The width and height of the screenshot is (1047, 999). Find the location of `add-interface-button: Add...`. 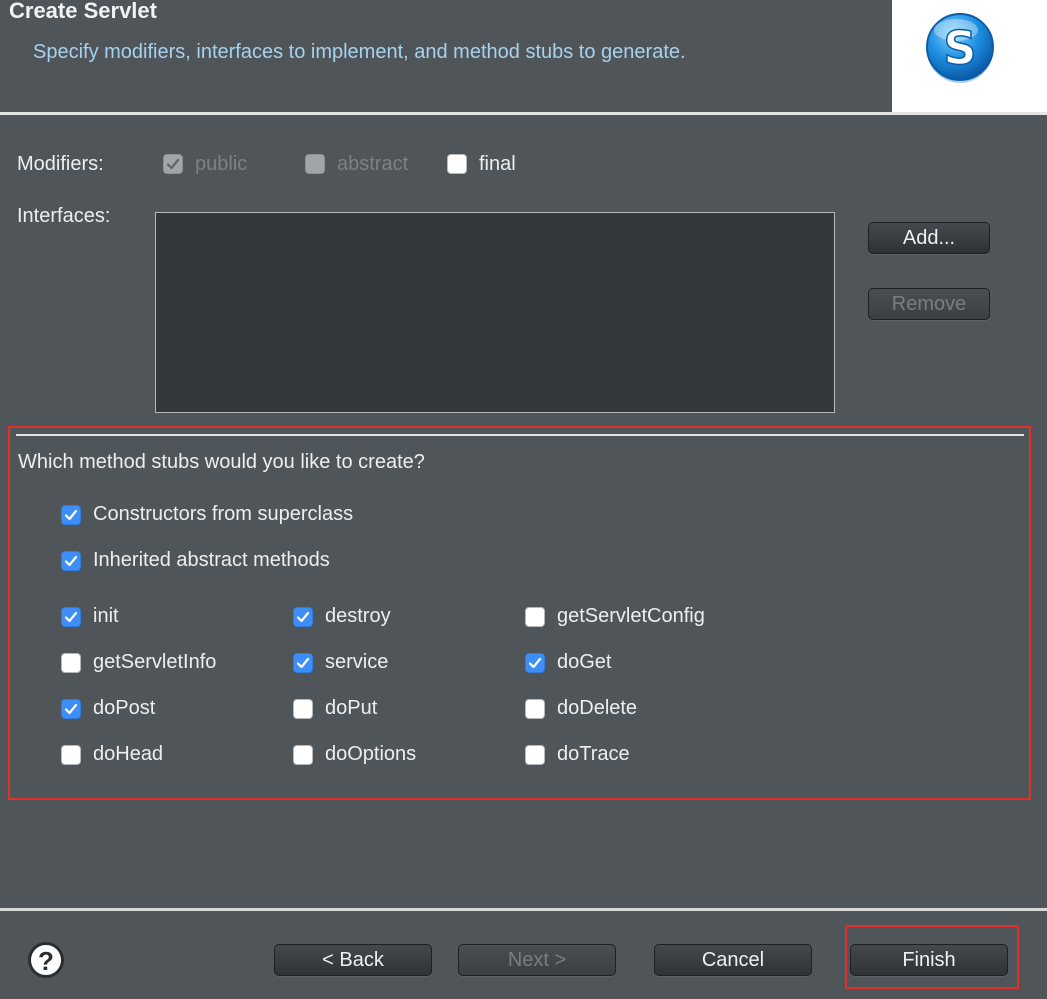

add-interface-button: Add... is located at coordinates (929, 238).